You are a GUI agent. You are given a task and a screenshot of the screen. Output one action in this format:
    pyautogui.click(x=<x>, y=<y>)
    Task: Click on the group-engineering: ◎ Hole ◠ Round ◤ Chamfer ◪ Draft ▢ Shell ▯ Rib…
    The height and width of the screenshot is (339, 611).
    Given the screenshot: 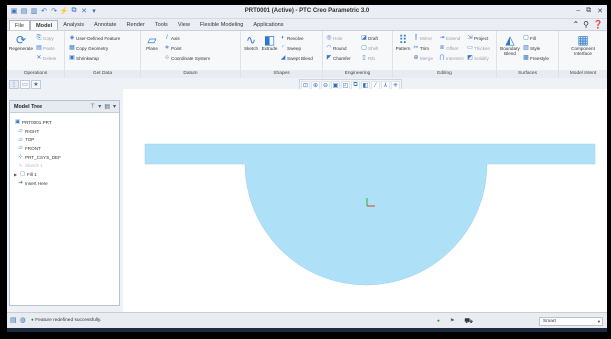 What is the action you would take?
    pyautogui.click(x=358, y=54)
    